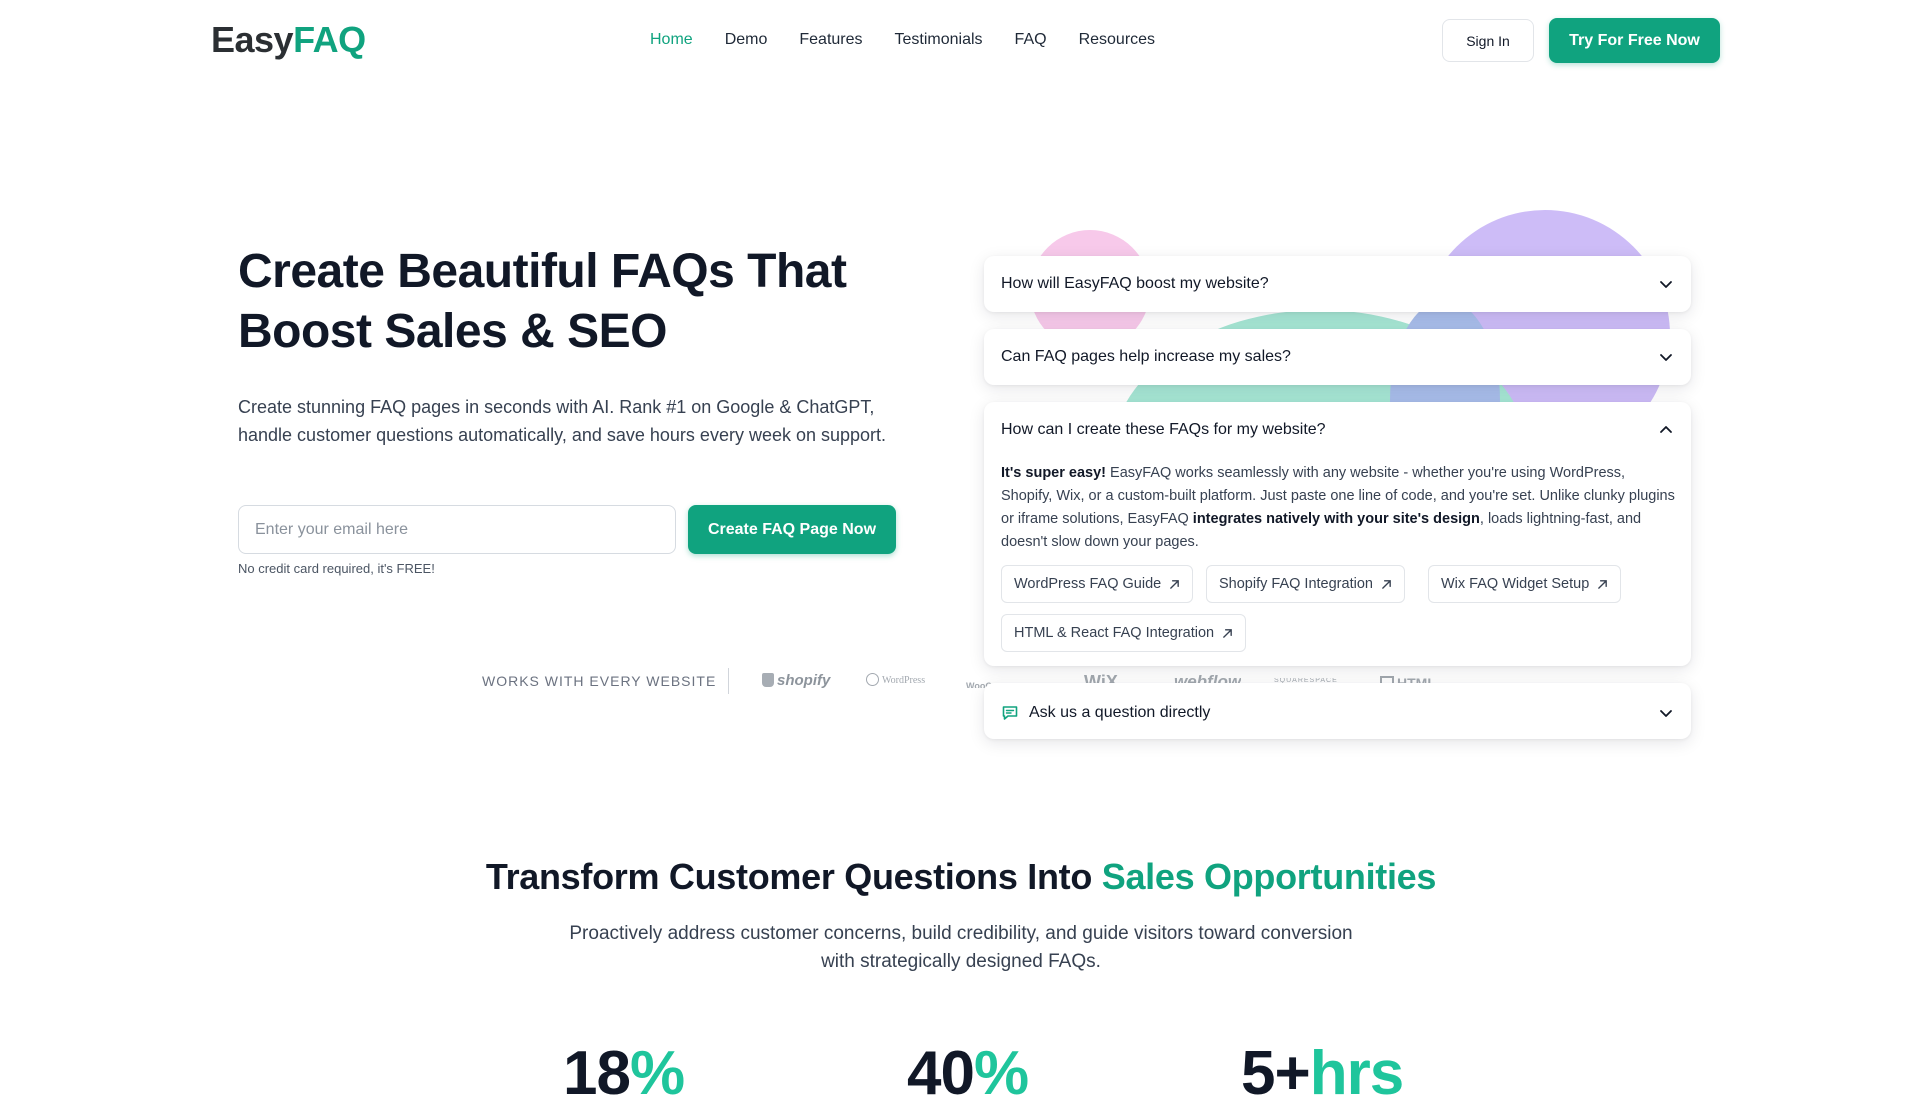 The image size is (1922, 1099). What do you see at coordinates (1135, 283) in the screenshot?
I see `faq-question: How will EasyFAQ boost my website?` at bounding box center [1135, 283].